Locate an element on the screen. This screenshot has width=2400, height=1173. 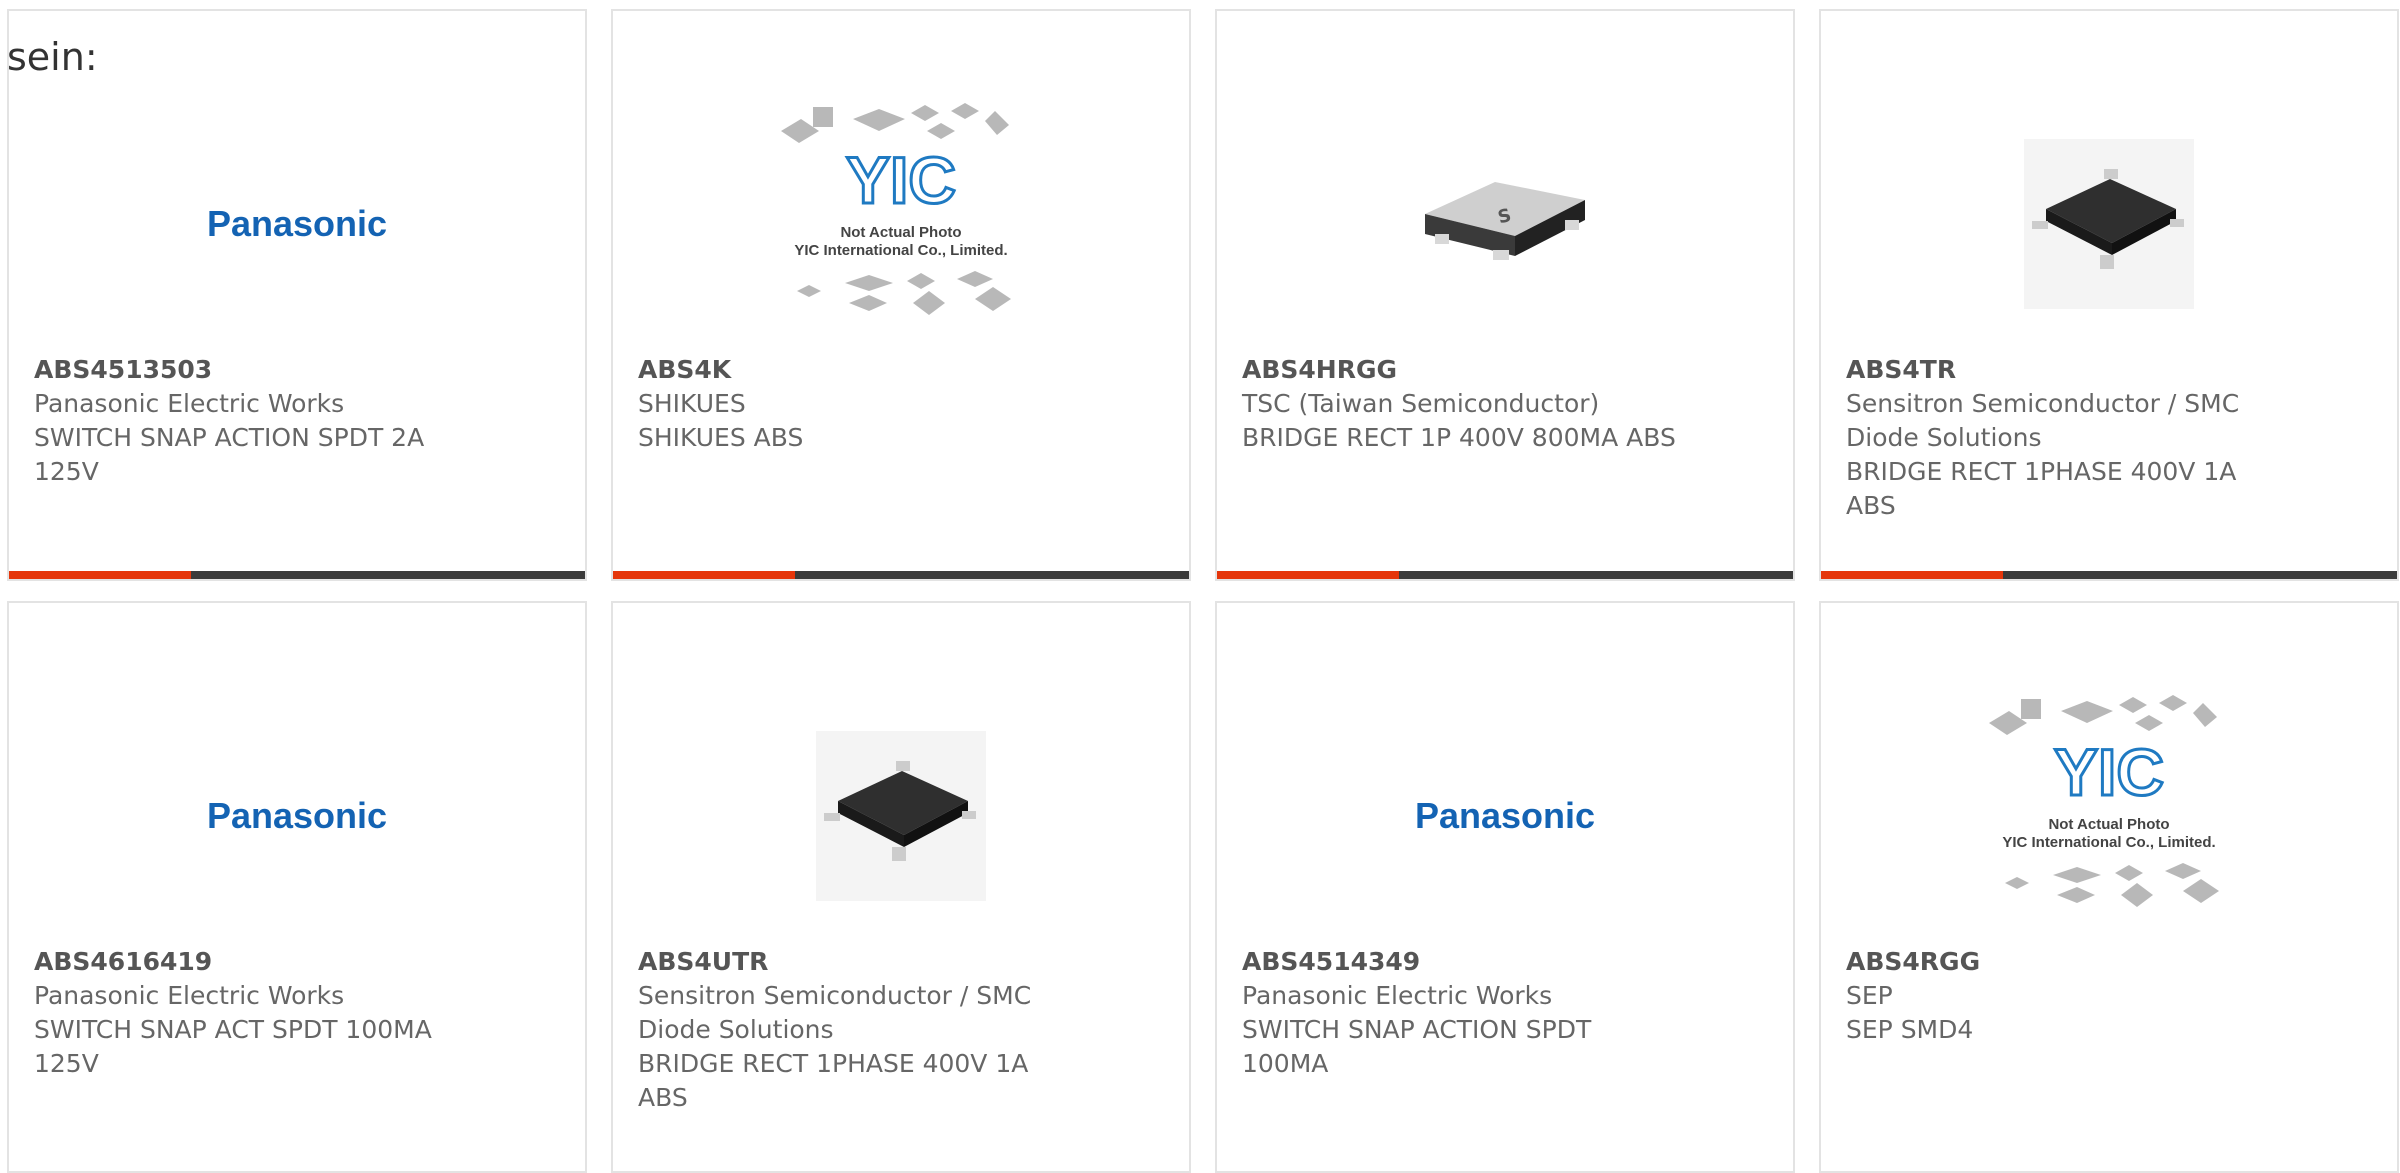
manufacturer: SHIKUES is located at coordinates (692, 403).